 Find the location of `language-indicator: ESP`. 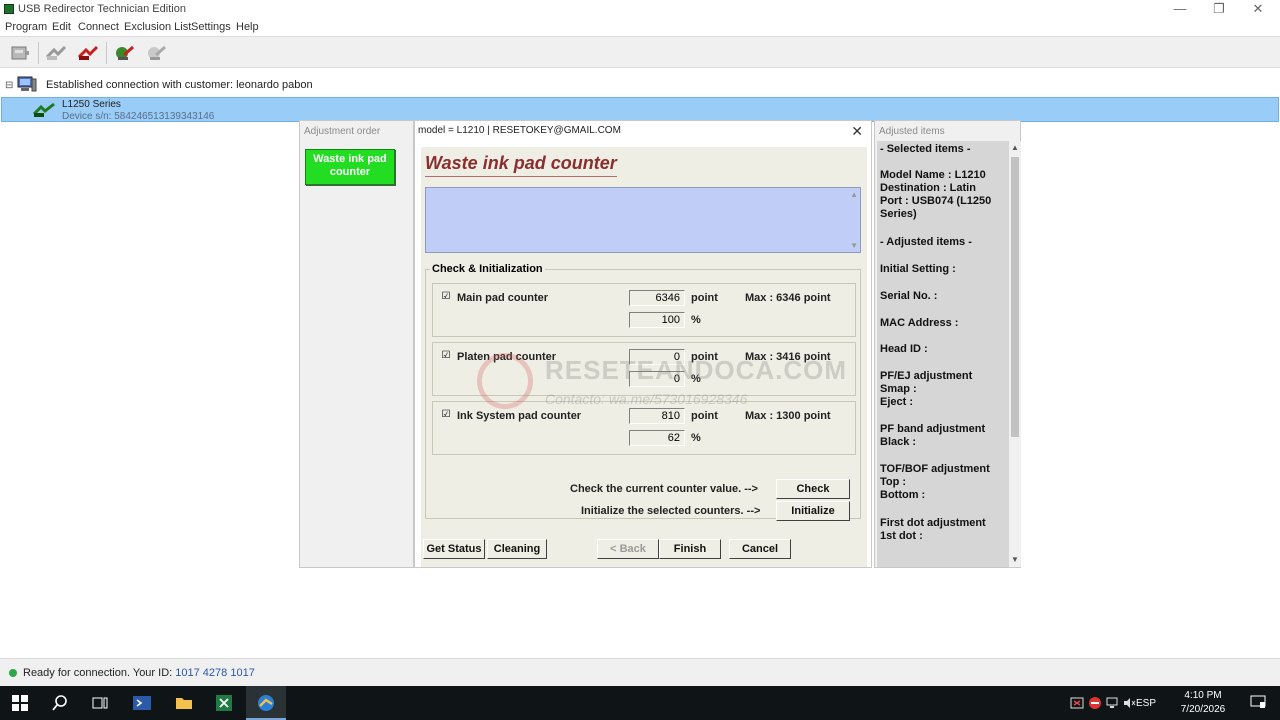

language-indicator: ESP is located at coordinates (1146, 703).